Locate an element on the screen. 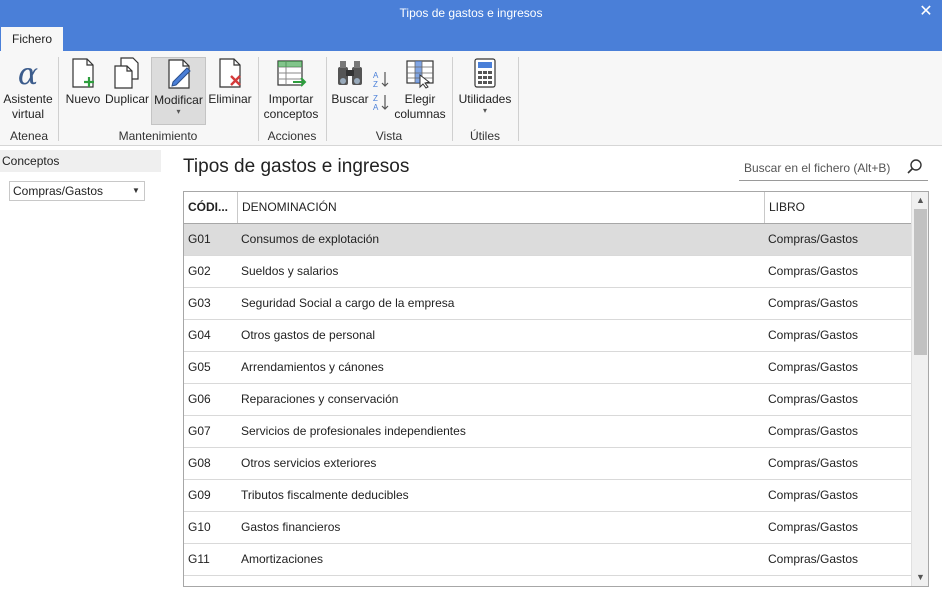 This screenshot has width=942, height=612. duplicar-label: Duplicar is located at coordinates (126, 99).